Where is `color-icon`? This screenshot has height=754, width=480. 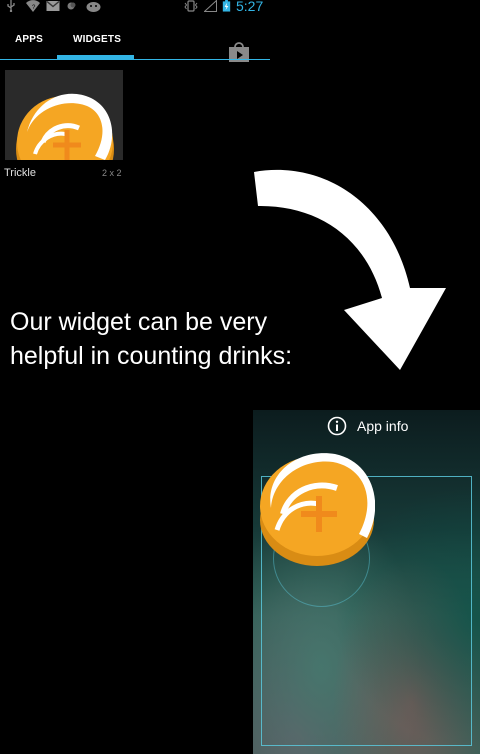 color-icon is located at coordinates (71, 6).